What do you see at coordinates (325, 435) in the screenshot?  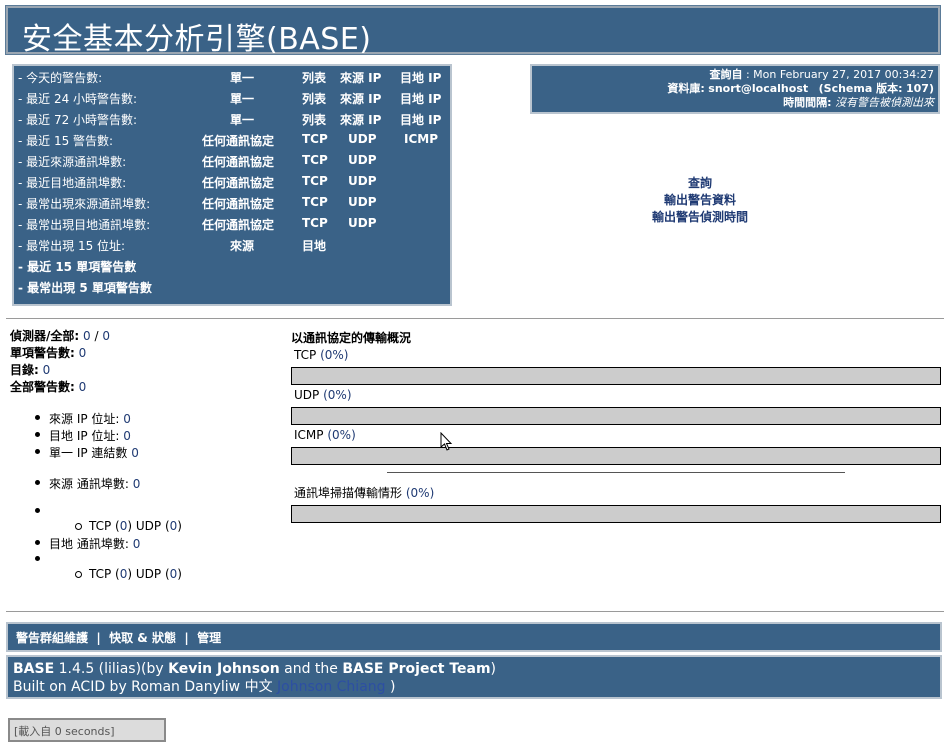 I see `protocol-label: ICMP (0%)` at bounding box center [325, 435].